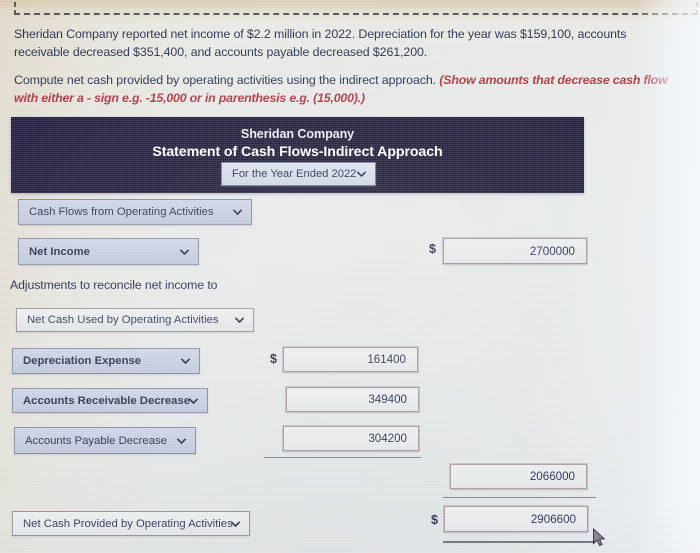  What do you see at coordinates (599, 537) in the screenshot?
I see `mouse-pointer-icon` at bounding box center [599, 537].